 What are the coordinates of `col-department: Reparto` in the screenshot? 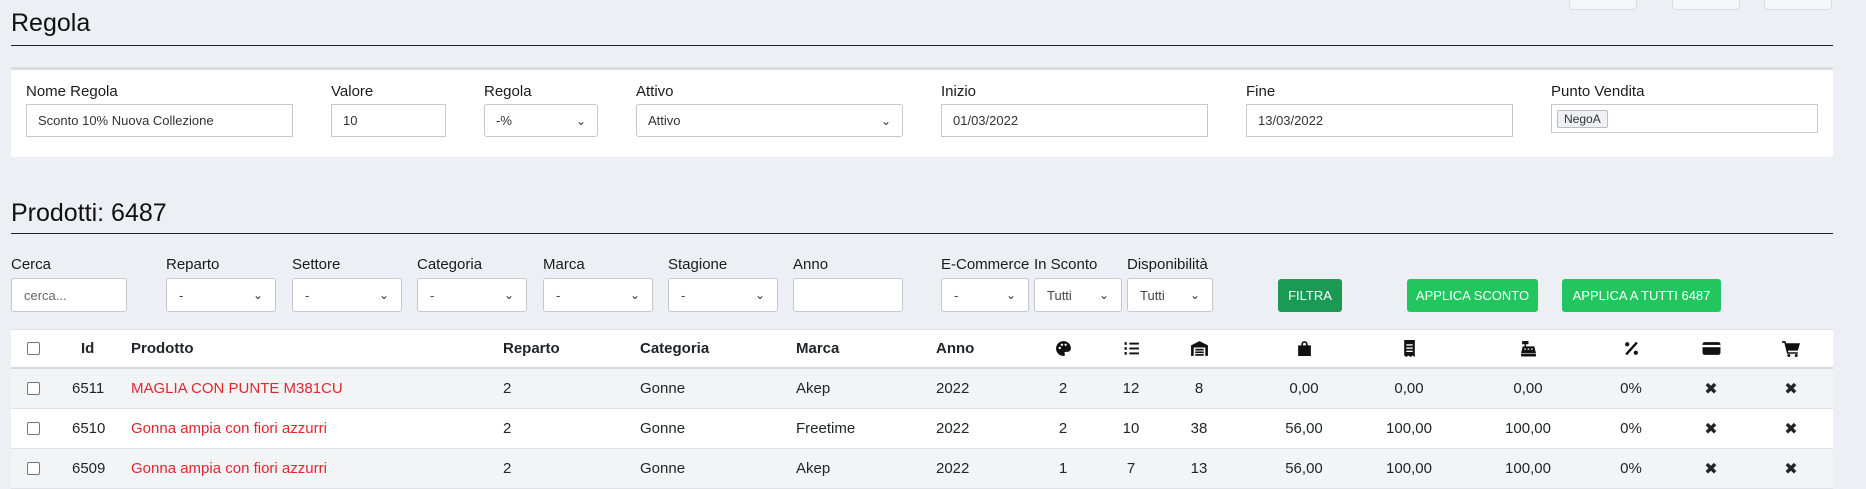 It's located at (531, 348).